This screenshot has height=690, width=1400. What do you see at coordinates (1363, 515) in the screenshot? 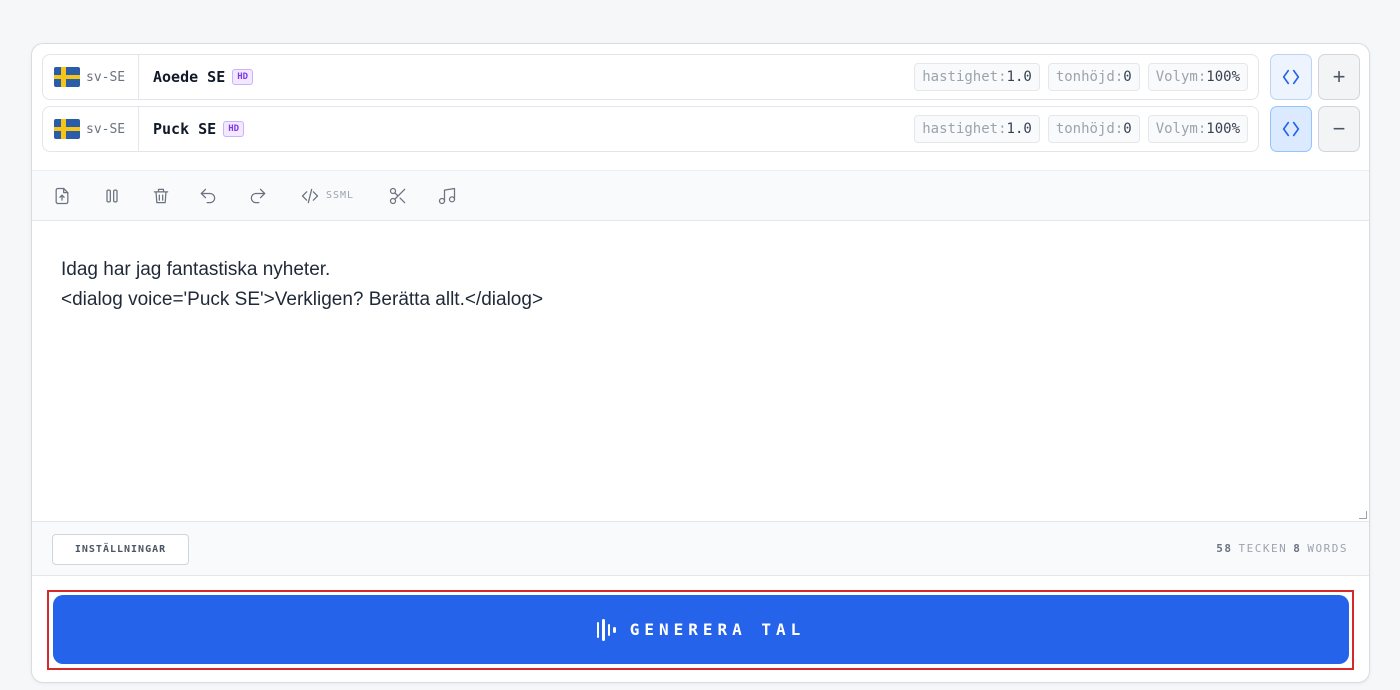
I see `resize-handle` at bounding box center [1363, 515].